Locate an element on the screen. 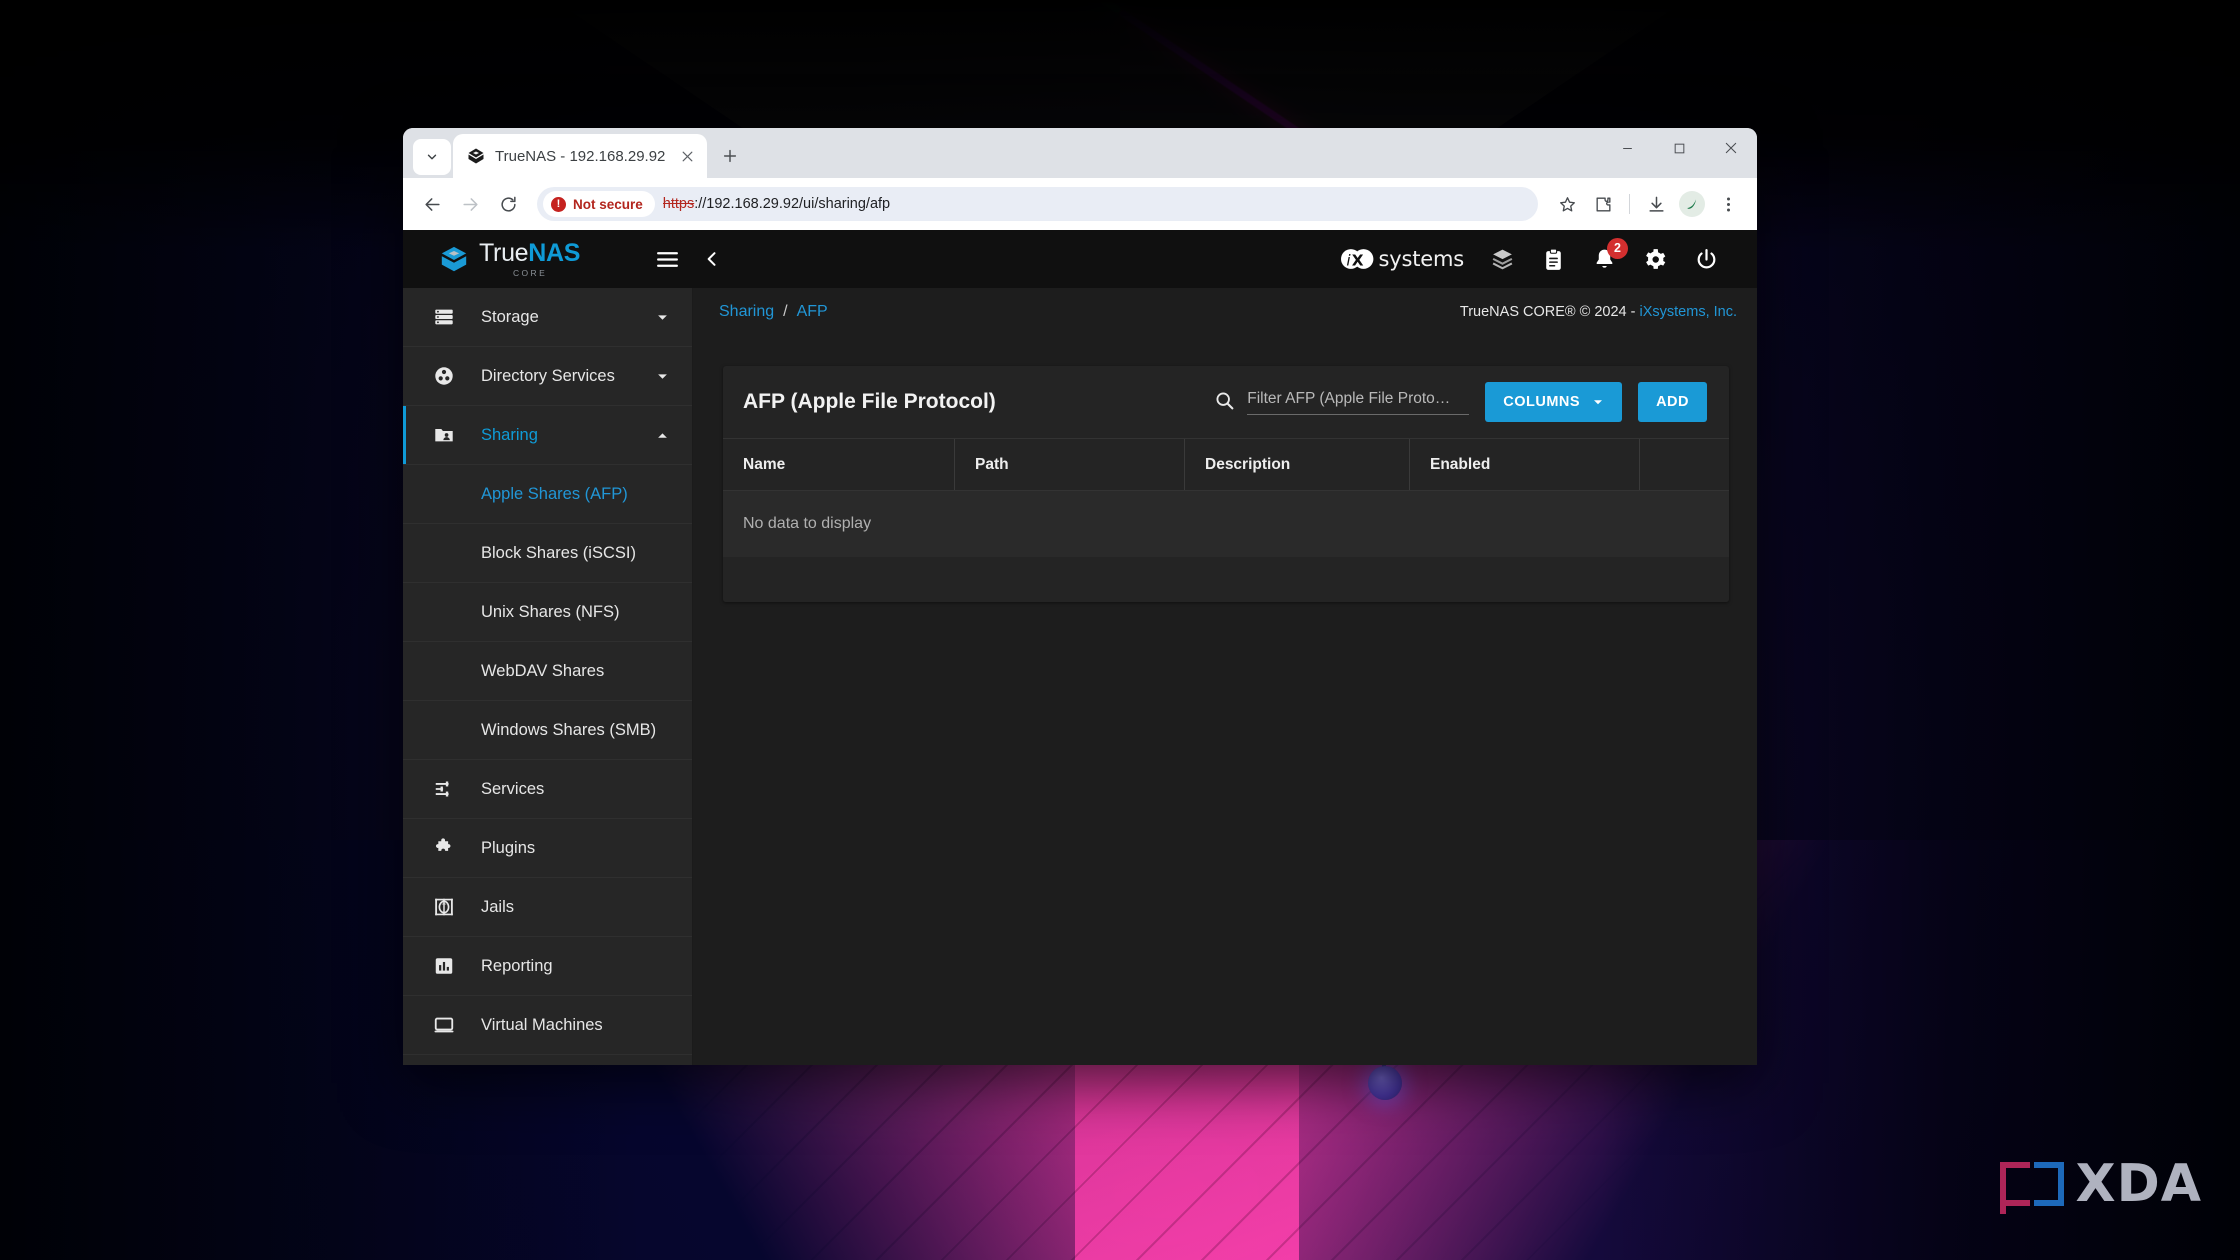 This screenshot has width=2240, height=1260. sidebar-item-reporting: Reporting is located at coordinates (547, 966).